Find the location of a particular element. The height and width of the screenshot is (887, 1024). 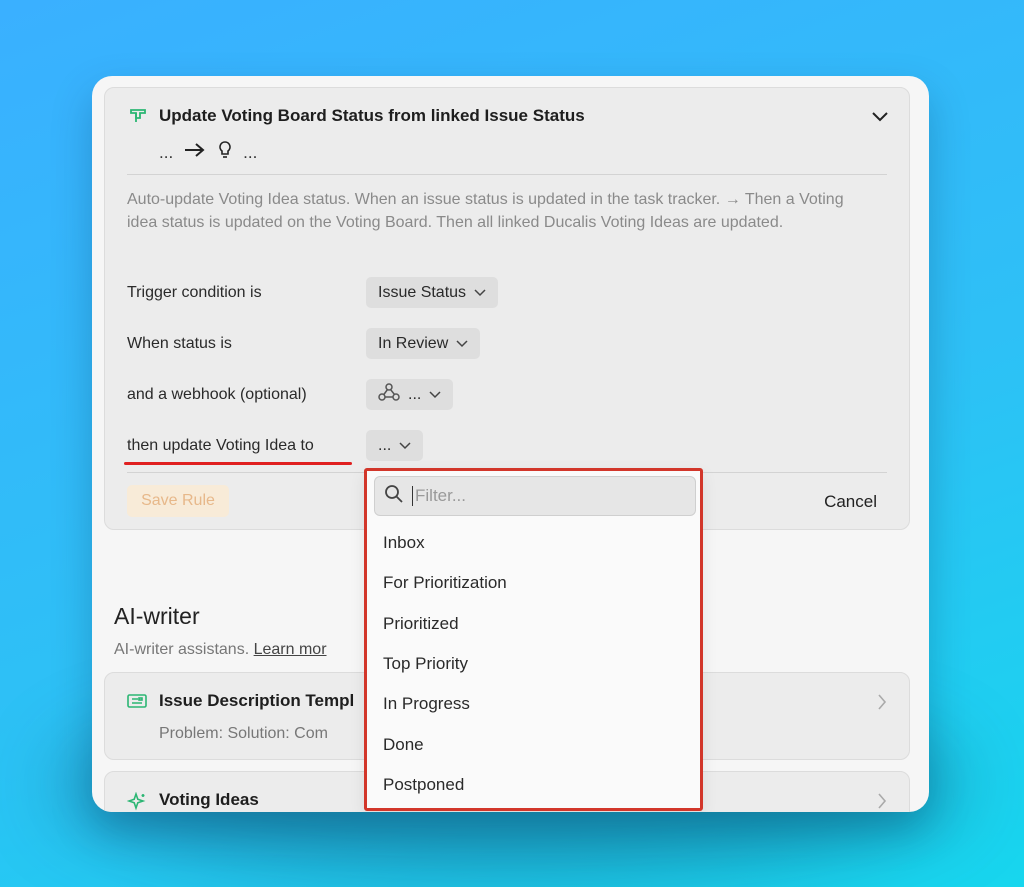

webhook-icon is located at coordinates (389, 394).